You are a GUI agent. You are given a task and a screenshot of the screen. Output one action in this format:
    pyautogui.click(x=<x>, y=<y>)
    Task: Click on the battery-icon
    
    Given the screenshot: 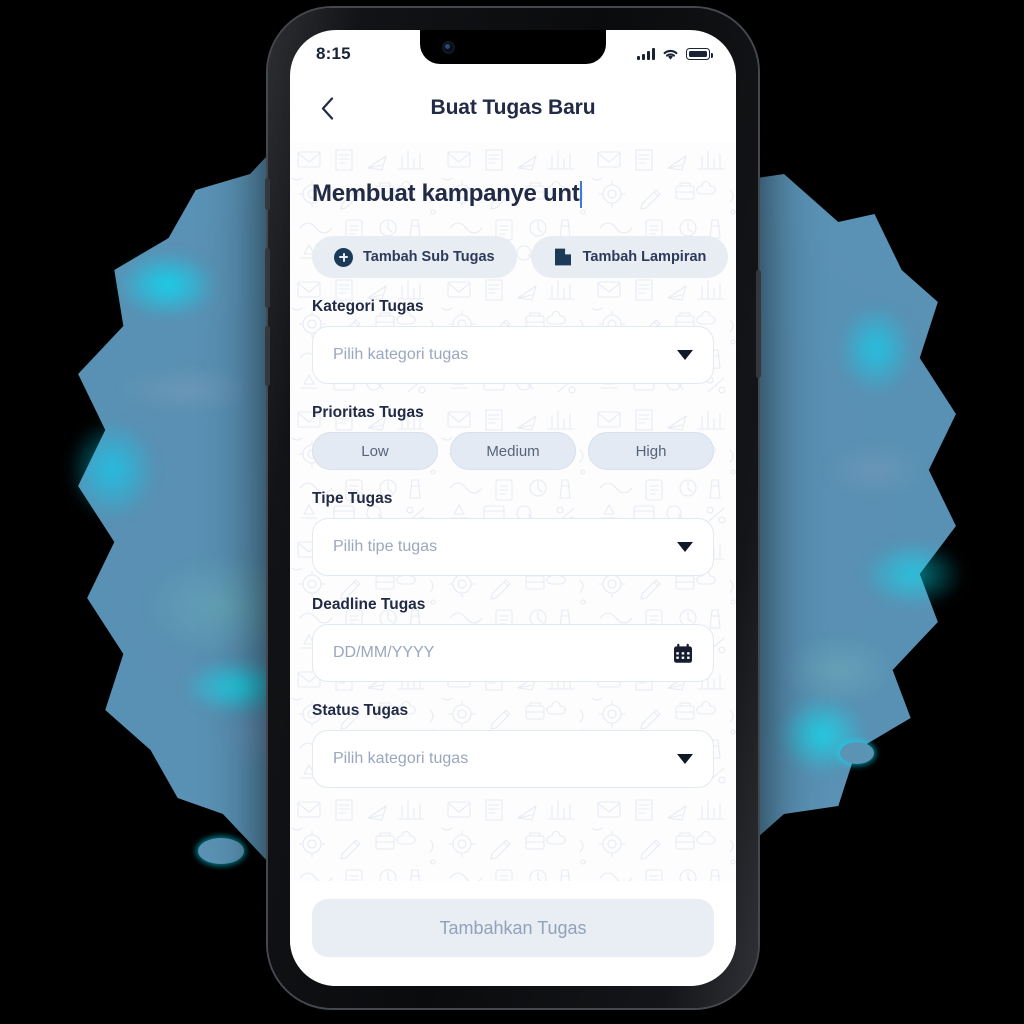 What is the action you would take?
    pyautogui.click(x=699, y=54)
    